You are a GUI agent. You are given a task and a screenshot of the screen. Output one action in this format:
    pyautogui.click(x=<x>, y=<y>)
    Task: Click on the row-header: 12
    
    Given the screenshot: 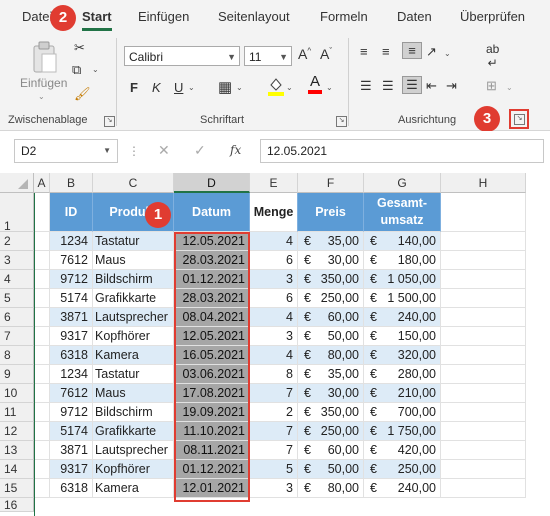 What is the action you would take?
    pyautogui.click(x=17, y=431)
    